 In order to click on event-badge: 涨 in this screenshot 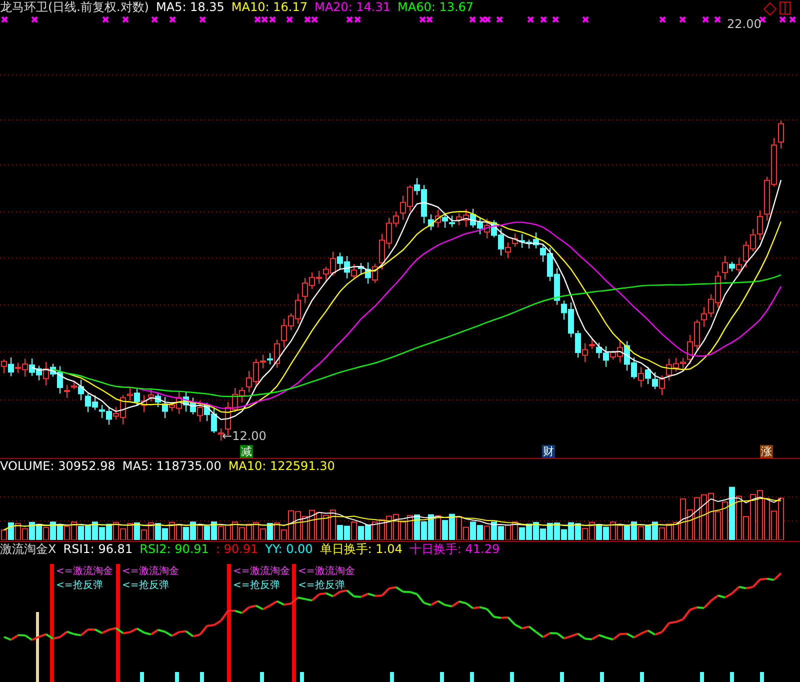, I will do `click(766, 451)`.